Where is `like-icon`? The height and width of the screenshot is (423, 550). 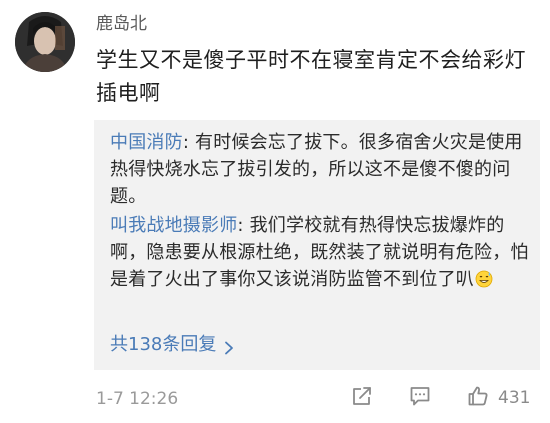
like-icon is located at coordinates (478, 398).